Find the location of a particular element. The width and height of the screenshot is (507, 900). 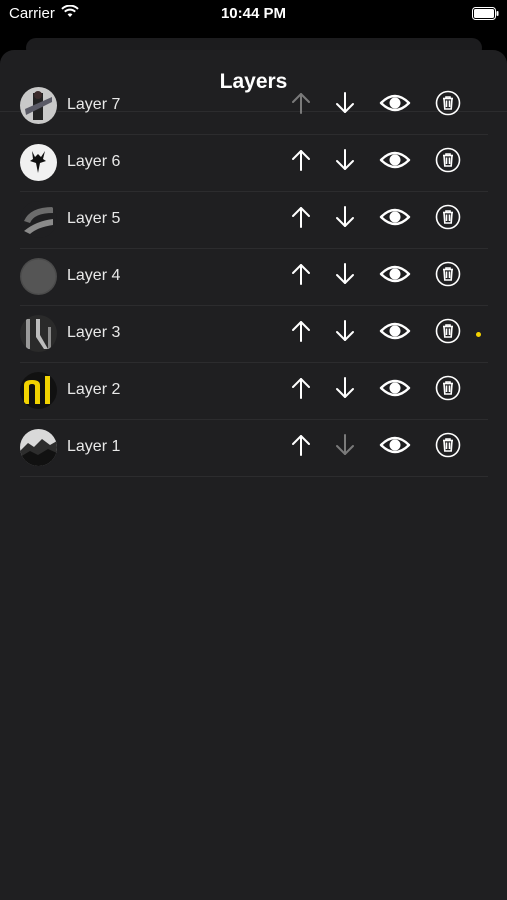

status-time: 10:44 PM is located at coordinates (253, 13).